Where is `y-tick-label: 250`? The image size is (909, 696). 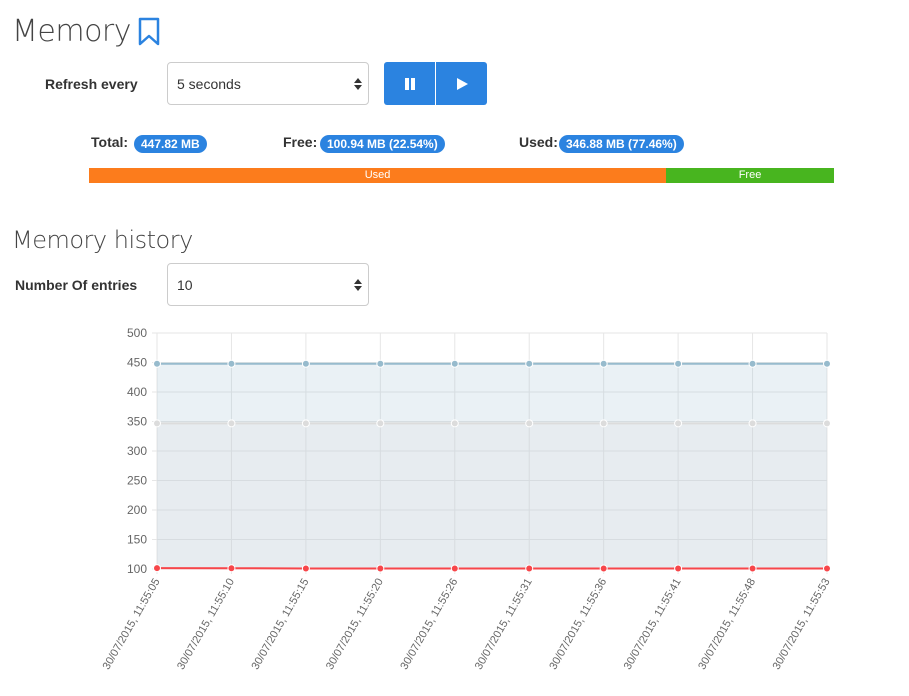
y-tick-label: 250 is located at coordinates (137, 481).